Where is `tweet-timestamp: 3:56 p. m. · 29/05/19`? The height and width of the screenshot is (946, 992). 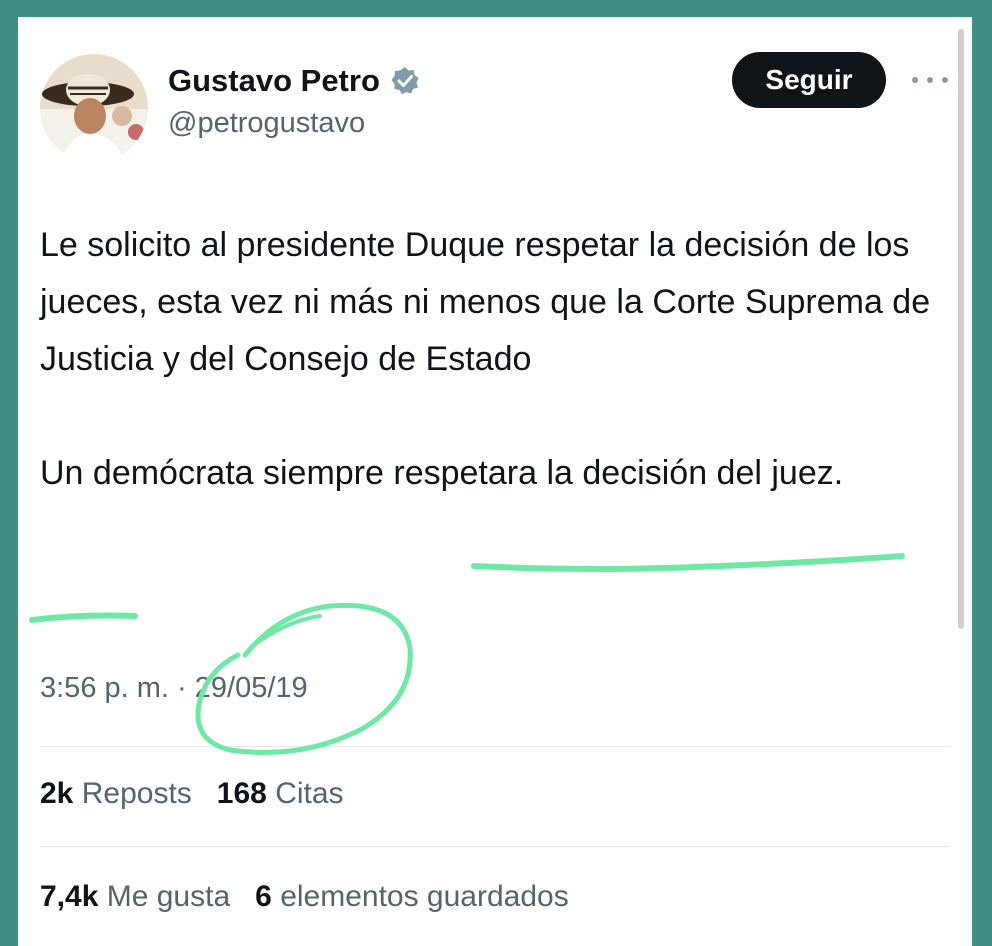 tweet-timestamp: 3:56 p. m. · 29/05/19 is located at coordinates (174, 688).